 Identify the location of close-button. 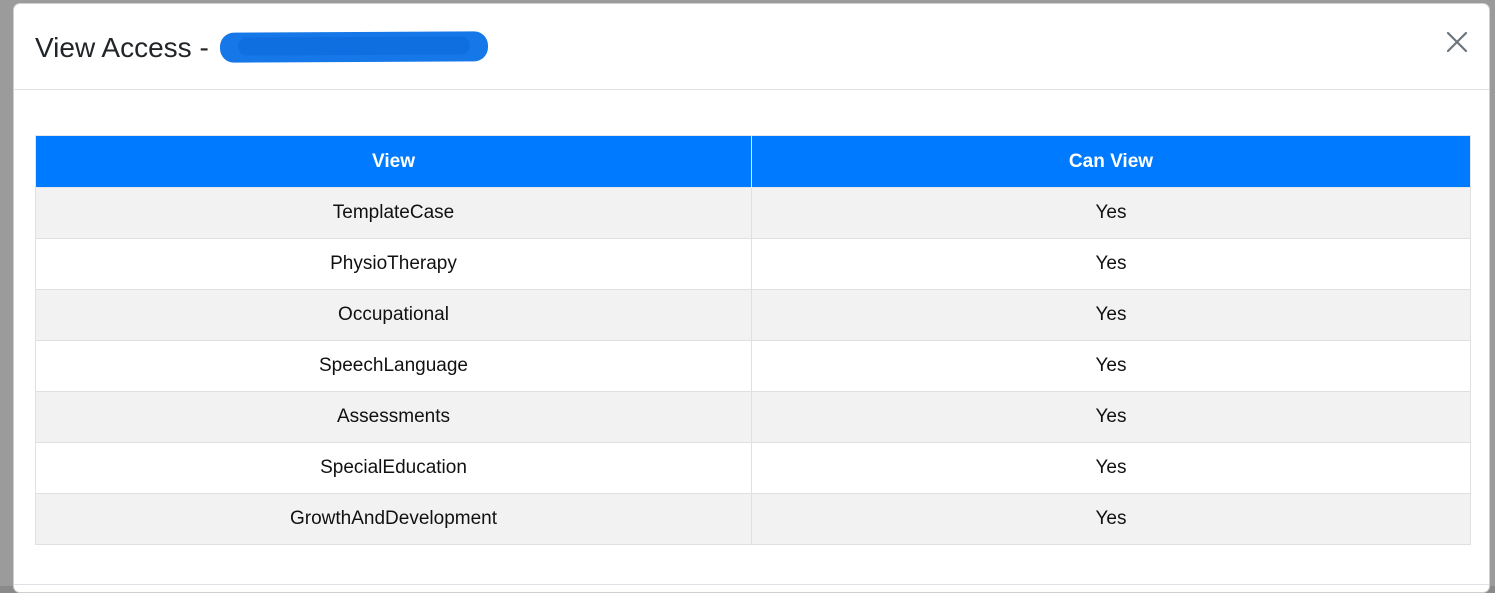
(1457, 42).